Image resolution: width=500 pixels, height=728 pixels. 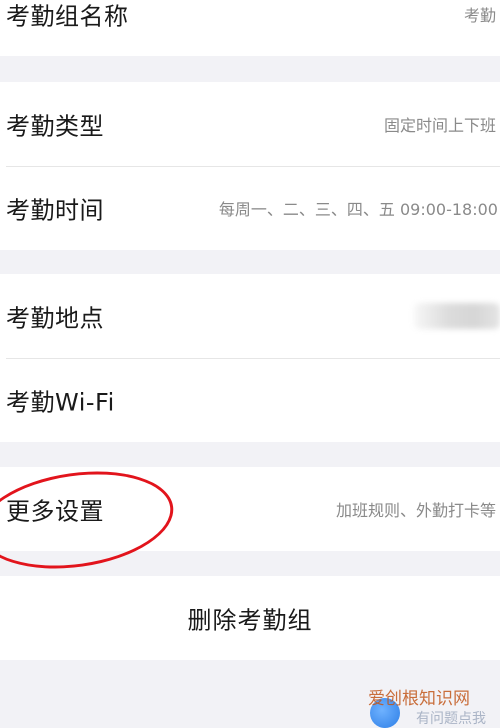 What do you see at coordinates (250, 124) in the screenshot?
I see `row-attendance-type: 考勤类型 固定时间上下班` at bounding box center [250, 124].